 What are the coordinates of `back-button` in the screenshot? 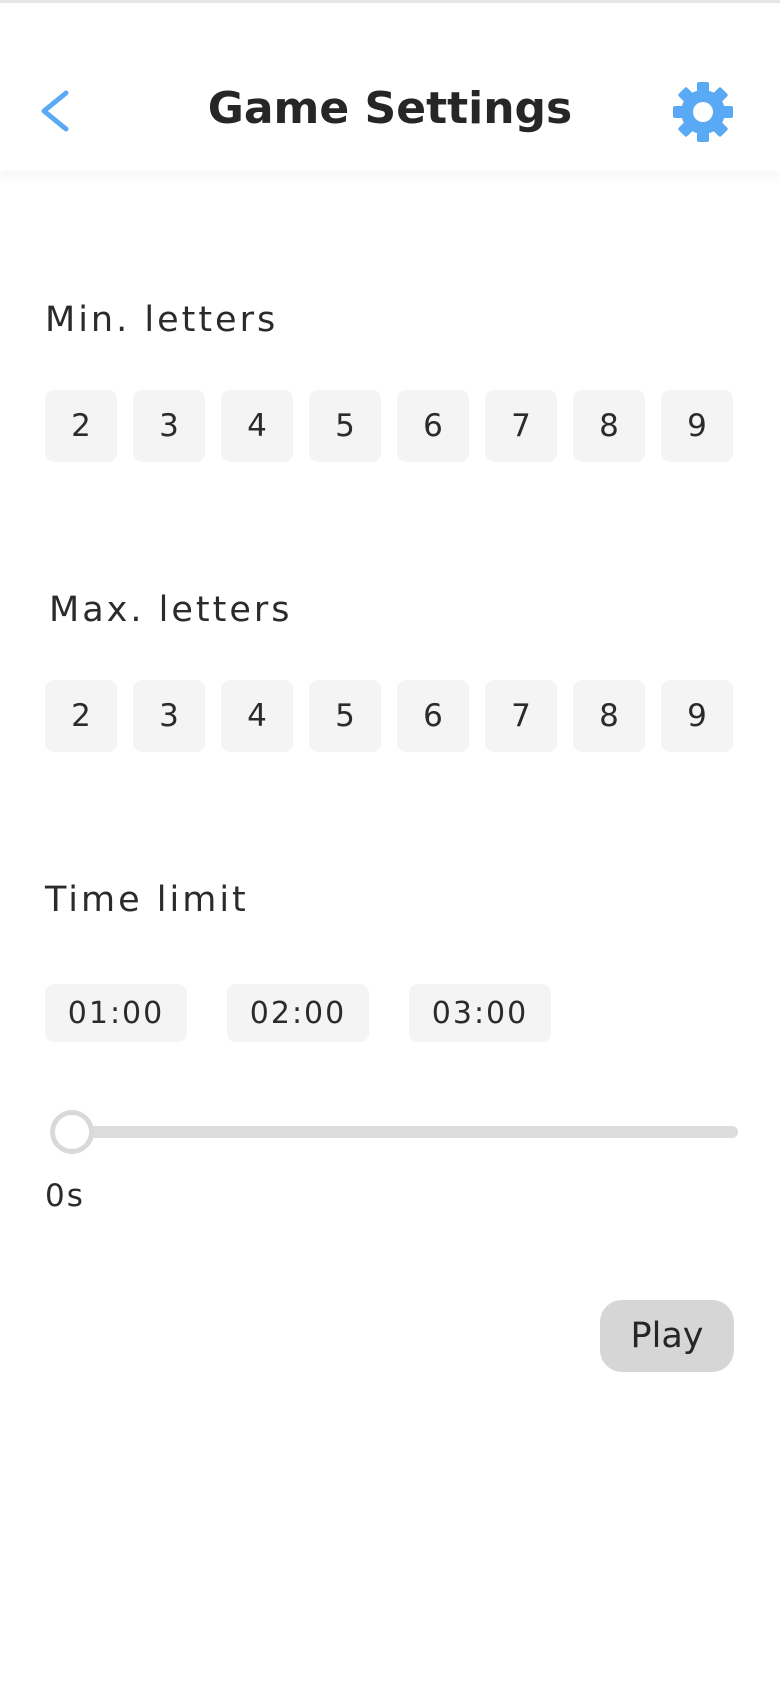 It's located at (58, 109).